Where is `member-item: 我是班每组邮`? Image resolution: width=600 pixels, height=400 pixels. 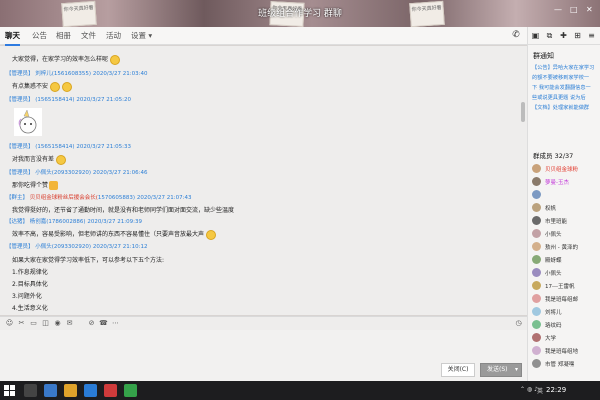
member-item: 我是班每组邮 is located at coordinates (566, 299).